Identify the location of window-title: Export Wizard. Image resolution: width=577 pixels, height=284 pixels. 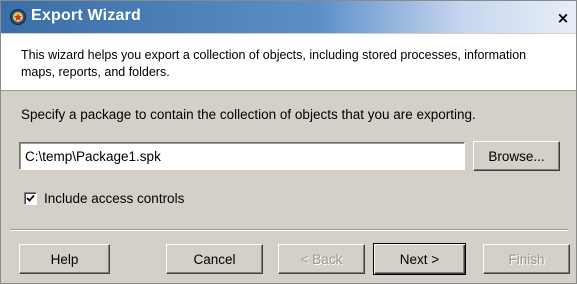
(86, 15).